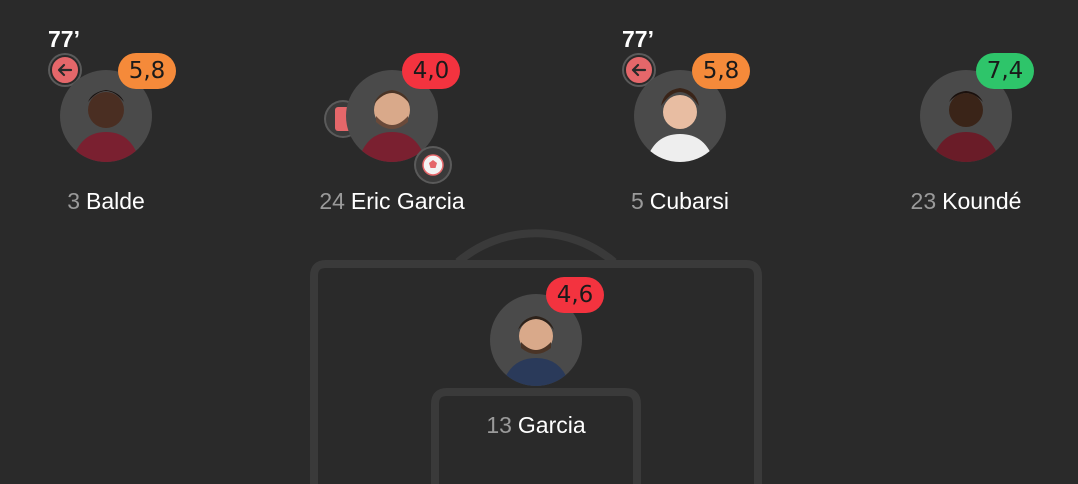  Describe the element at coordinates (637, 201) in the screenshot. I see `player-number: 5` at that location.